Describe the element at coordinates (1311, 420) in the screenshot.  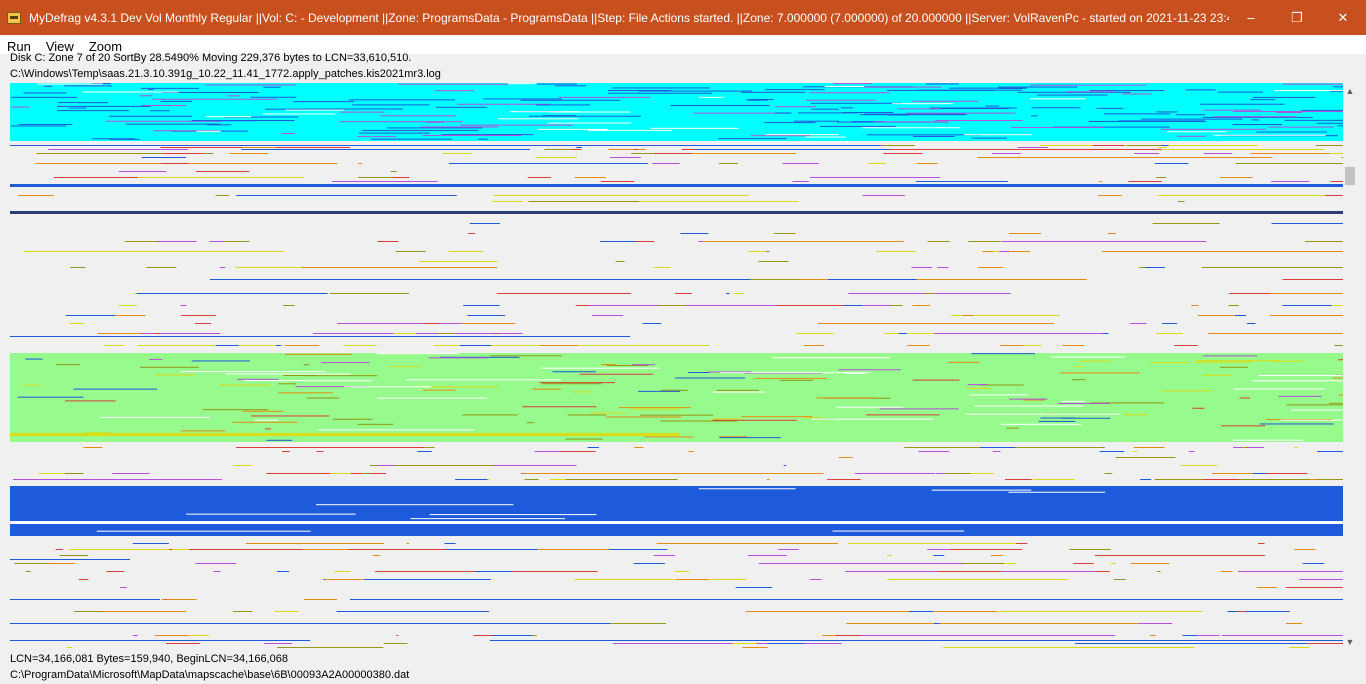
I see `spacehog-gap` at that location.